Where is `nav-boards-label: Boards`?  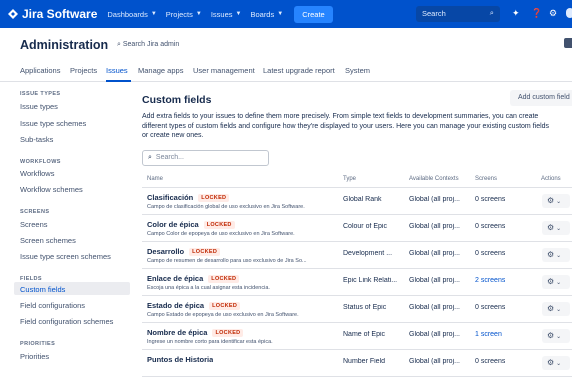
nav-boards-label: Boards is located at coordinates (262, 14).